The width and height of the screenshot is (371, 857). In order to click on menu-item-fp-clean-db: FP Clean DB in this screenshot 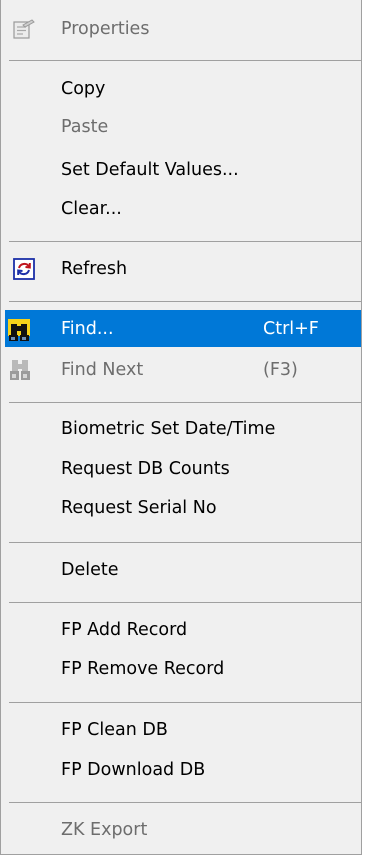, I will do `click(183, 729)`.